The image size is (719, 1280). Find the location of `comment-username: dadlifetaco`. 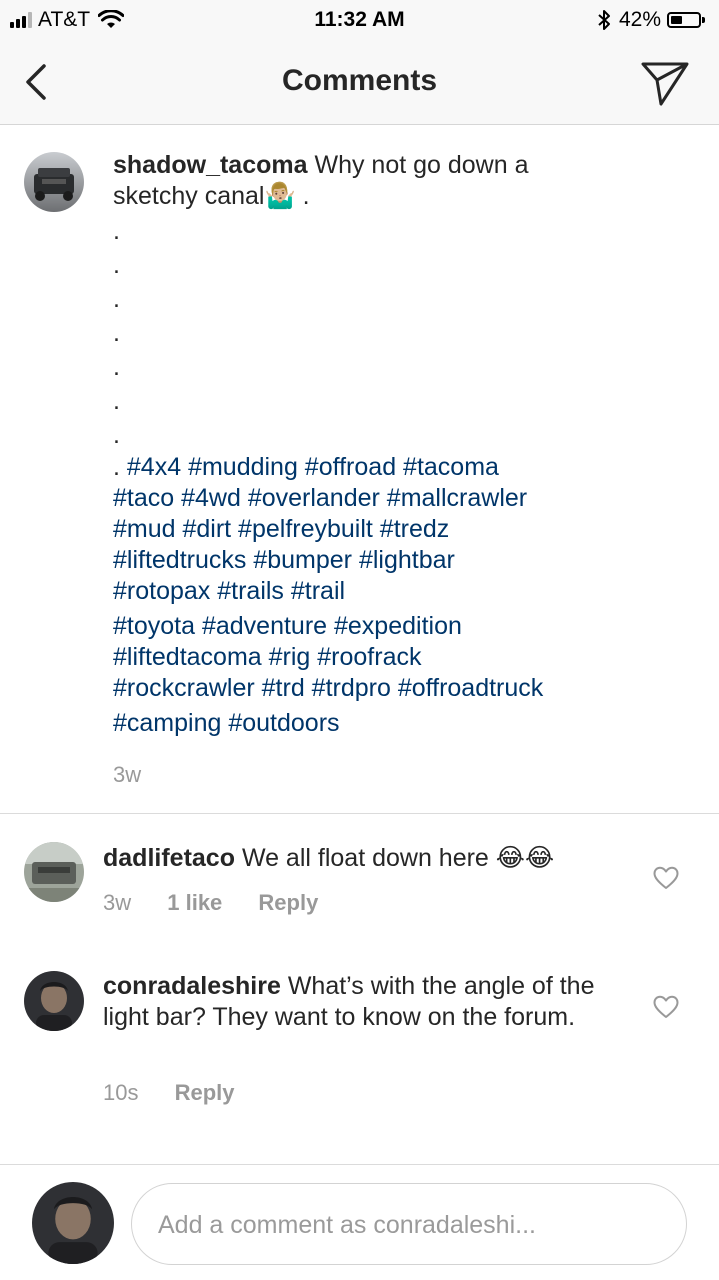

comment-username: dadlifetaco is located at coordinates (169, 858).